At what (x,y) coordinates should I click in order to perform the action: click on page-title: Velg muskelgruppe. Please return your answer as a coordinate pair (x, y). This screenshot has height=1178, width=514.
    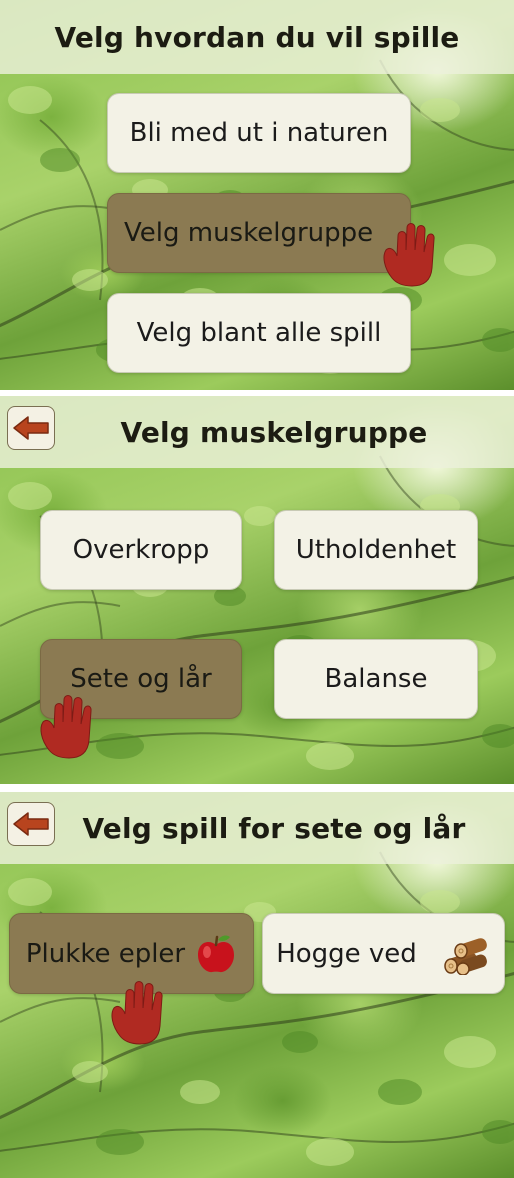
    Looking at the image, I should click on (274, 432).